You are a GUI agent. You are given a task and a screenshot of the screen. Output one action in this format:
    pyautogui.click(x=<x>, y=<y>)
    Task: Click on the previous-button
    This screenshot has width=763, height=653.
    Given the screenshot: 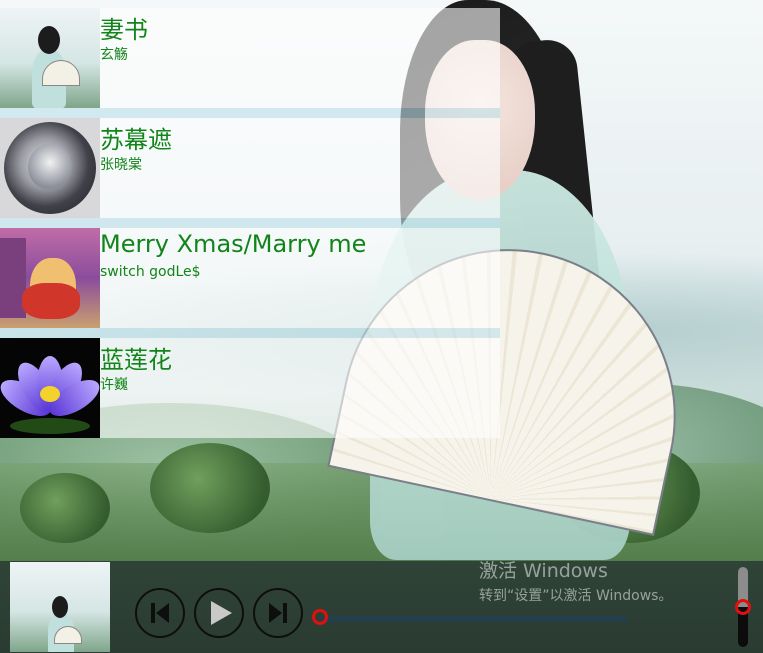 What is the action you would take?
    pyautogui.click(x=160, y=613)
    